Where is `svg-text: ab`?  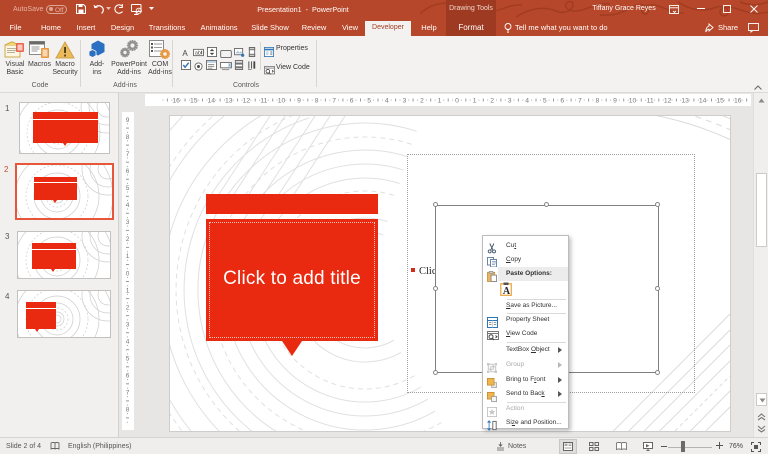
svg-text: ab is located at coordinates (198, 54).